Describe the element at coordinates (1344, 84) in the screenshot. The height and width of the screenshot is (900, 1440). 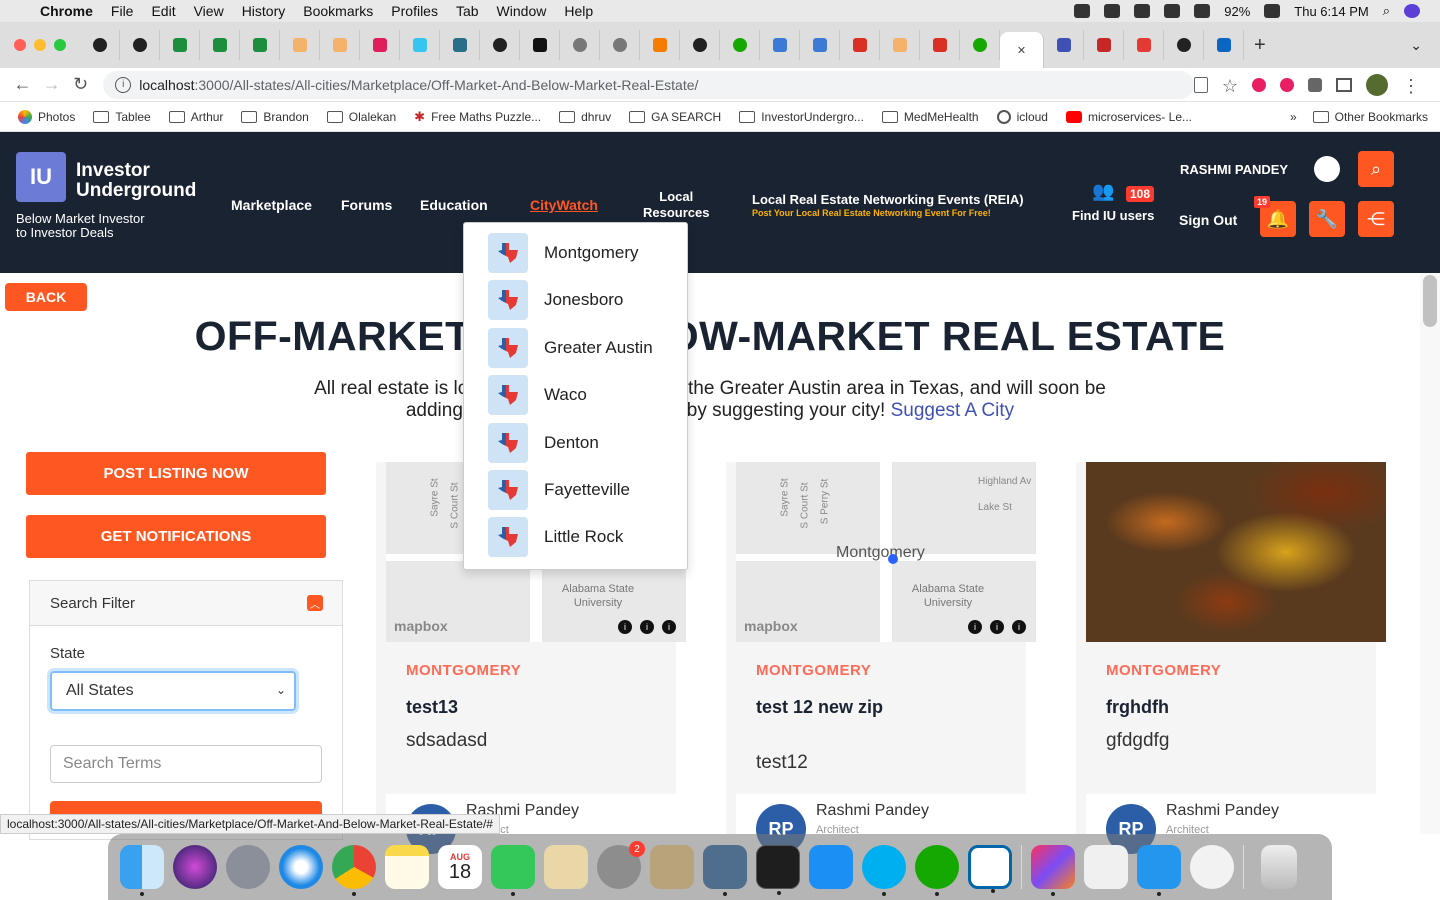
I see `sidebar-icon` at that location.